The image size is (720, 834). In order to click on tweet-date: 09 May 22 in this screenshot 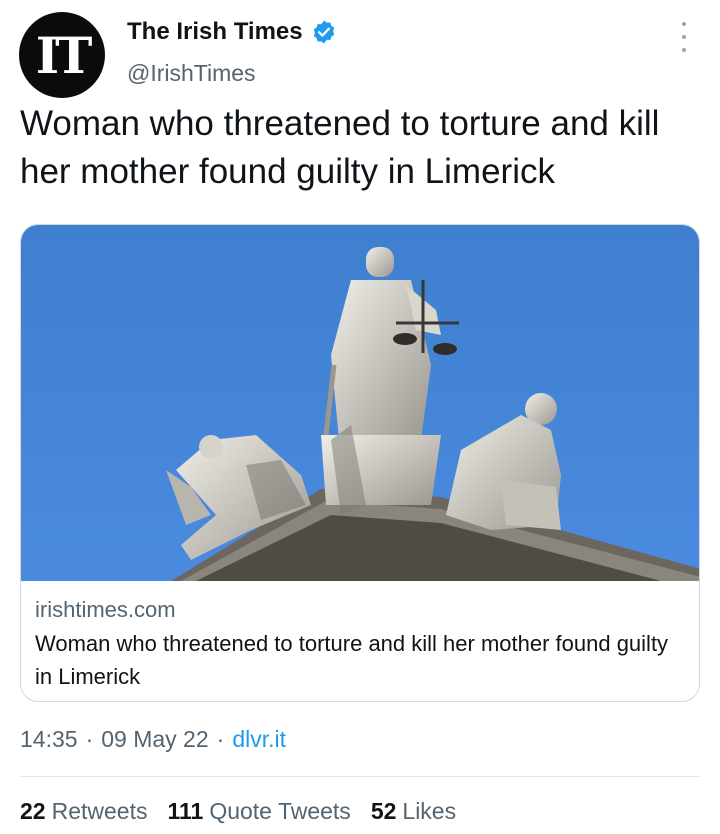, I will do `click(154, 739)`.